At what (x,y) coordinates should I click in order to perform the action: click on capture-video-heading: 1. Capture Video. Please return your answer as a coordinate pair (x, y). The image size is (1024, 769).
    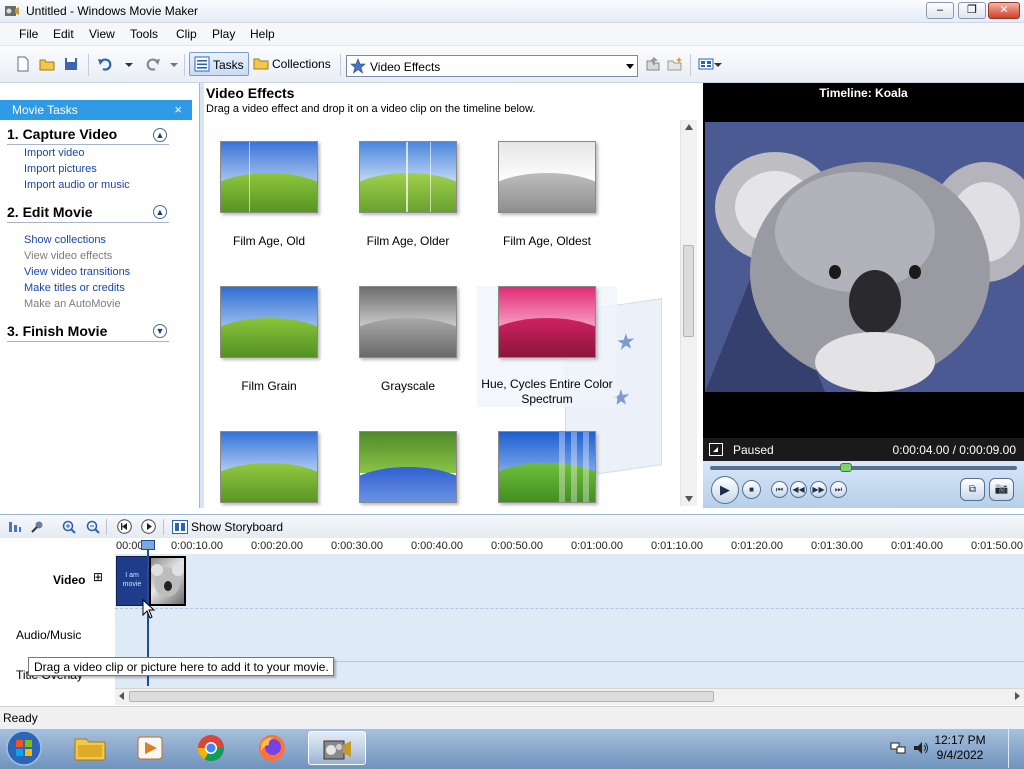
    Looking at the image, I should click on (62, 134).